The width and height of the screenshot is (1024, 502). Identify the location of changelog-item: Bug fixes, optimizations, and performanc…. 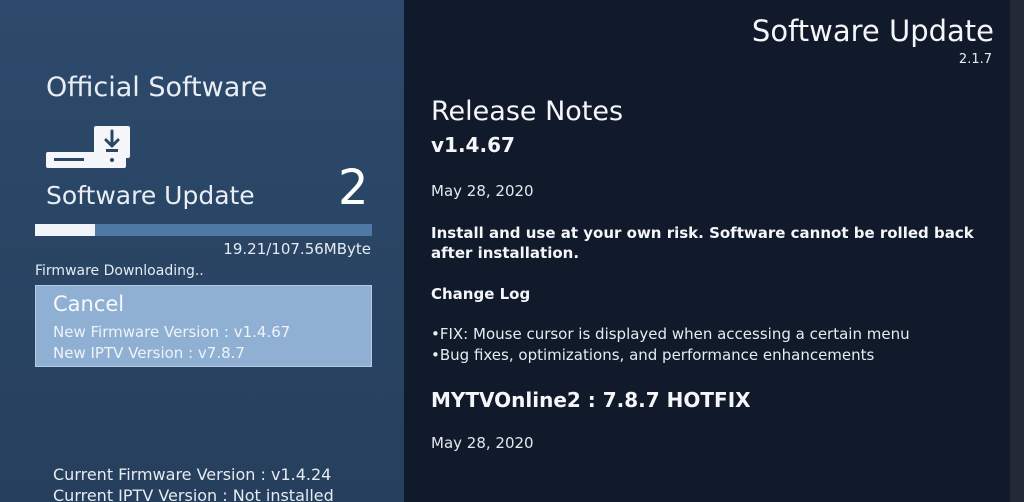
(670, 355).